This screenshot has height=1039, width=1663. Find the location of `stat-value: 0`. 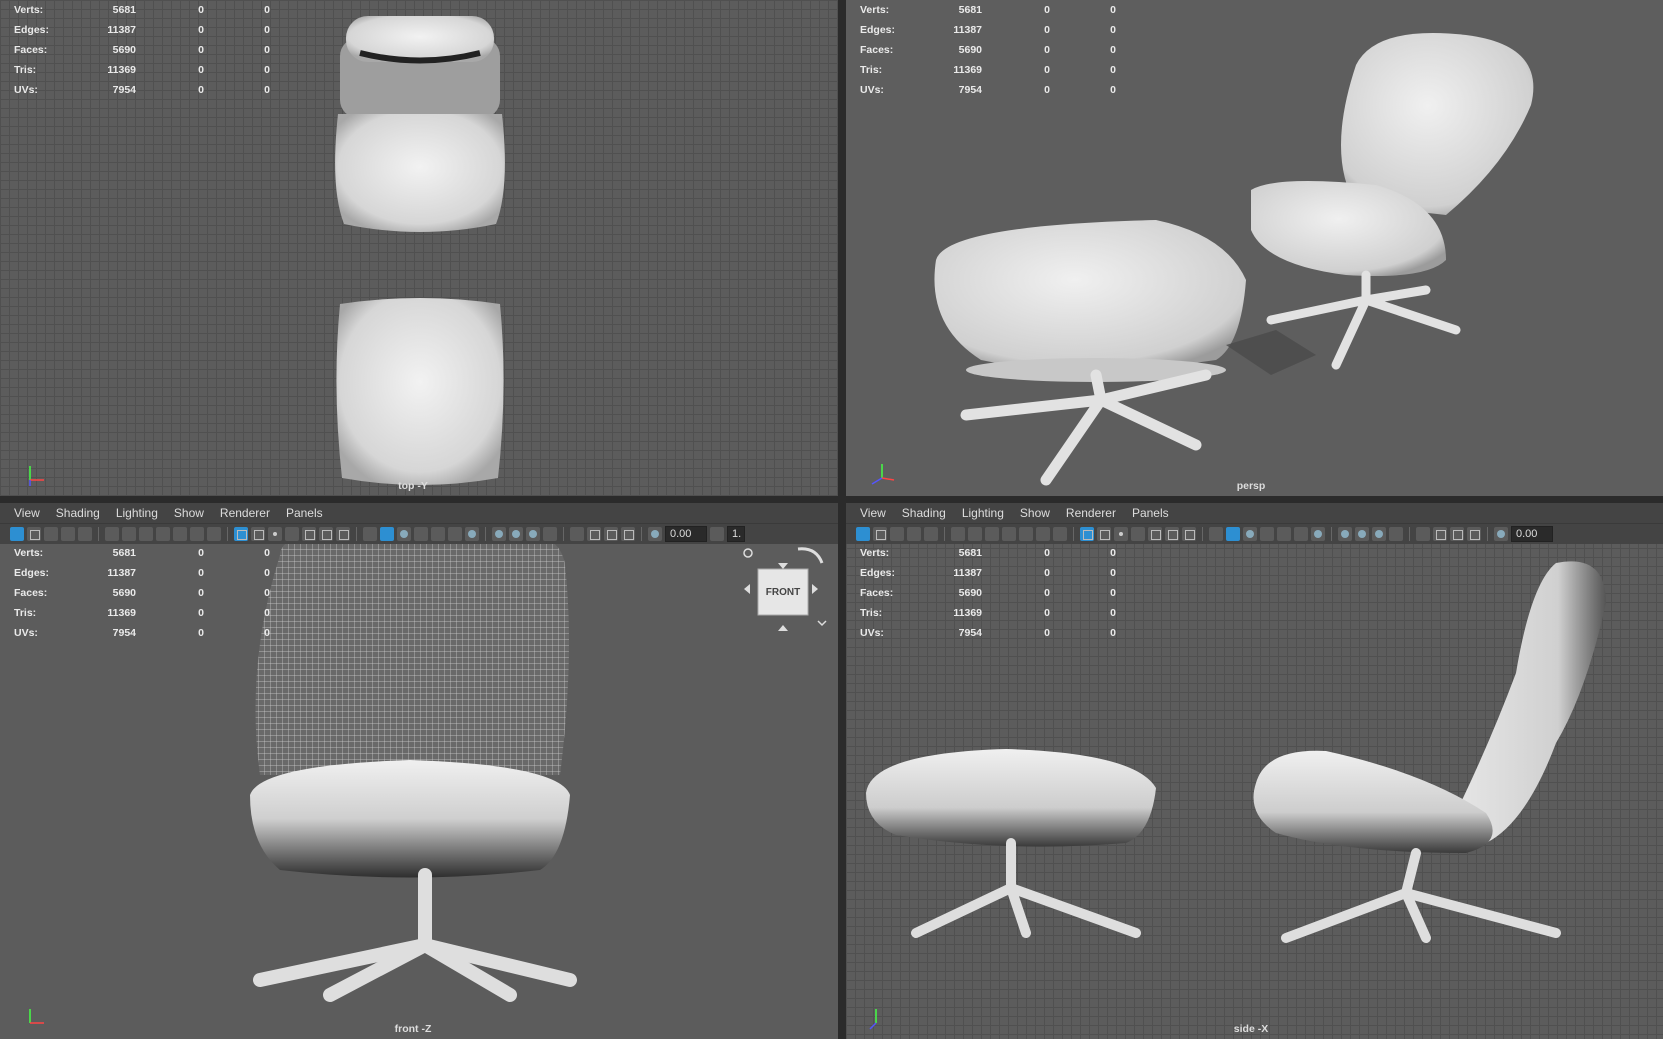

stat-value: 0 is located at coordinates (267, 90).